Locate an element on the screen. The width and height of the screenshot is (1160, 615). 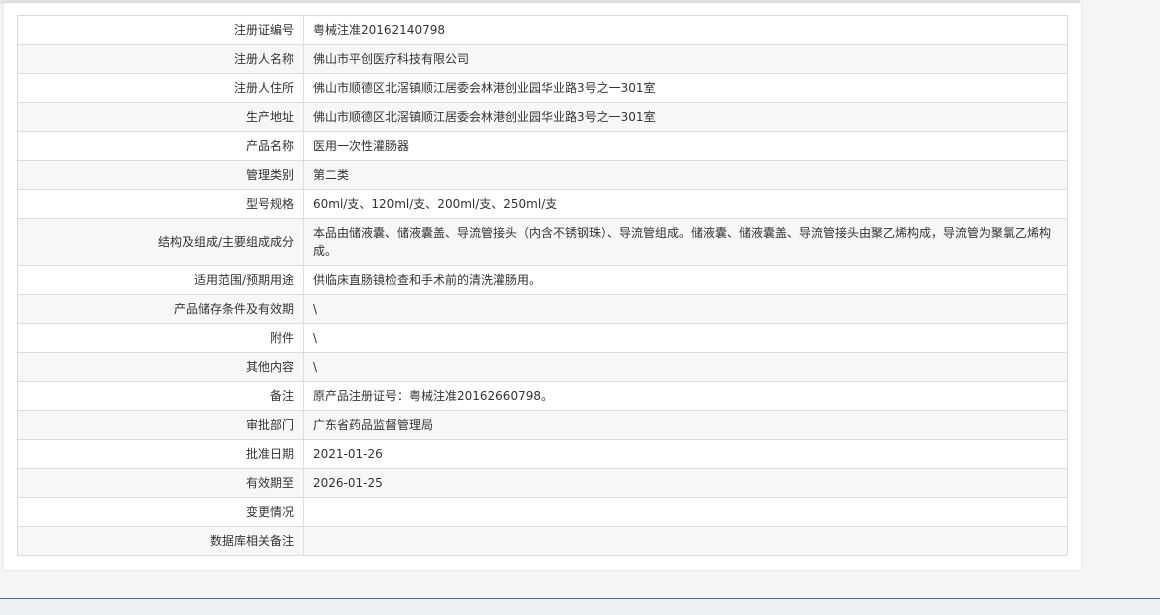
row-label: 其他内容 is located at coordinates (160, 367).